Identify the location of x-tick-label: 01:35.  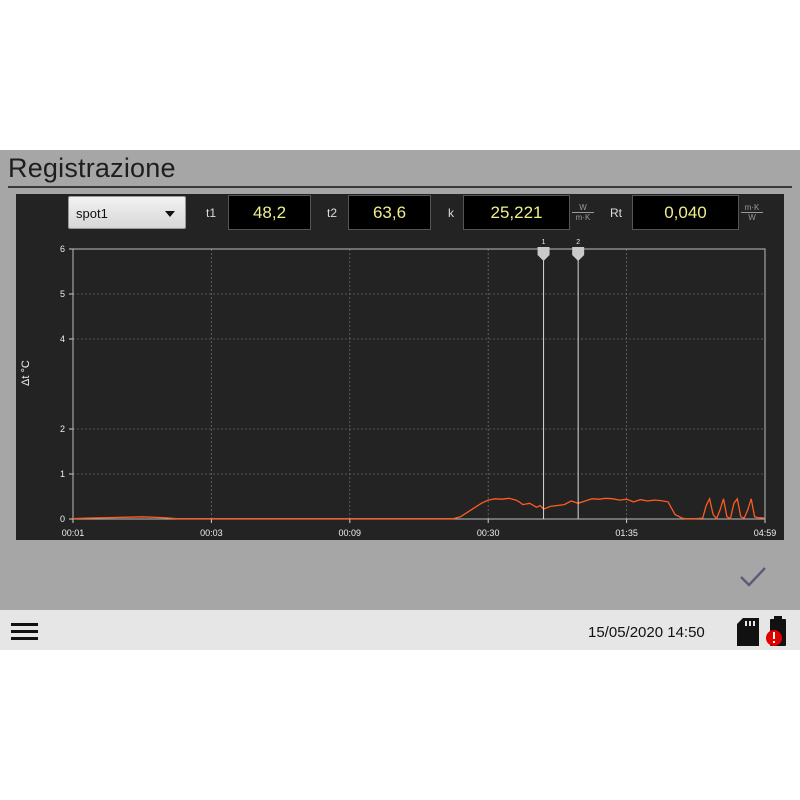
(626, 533).